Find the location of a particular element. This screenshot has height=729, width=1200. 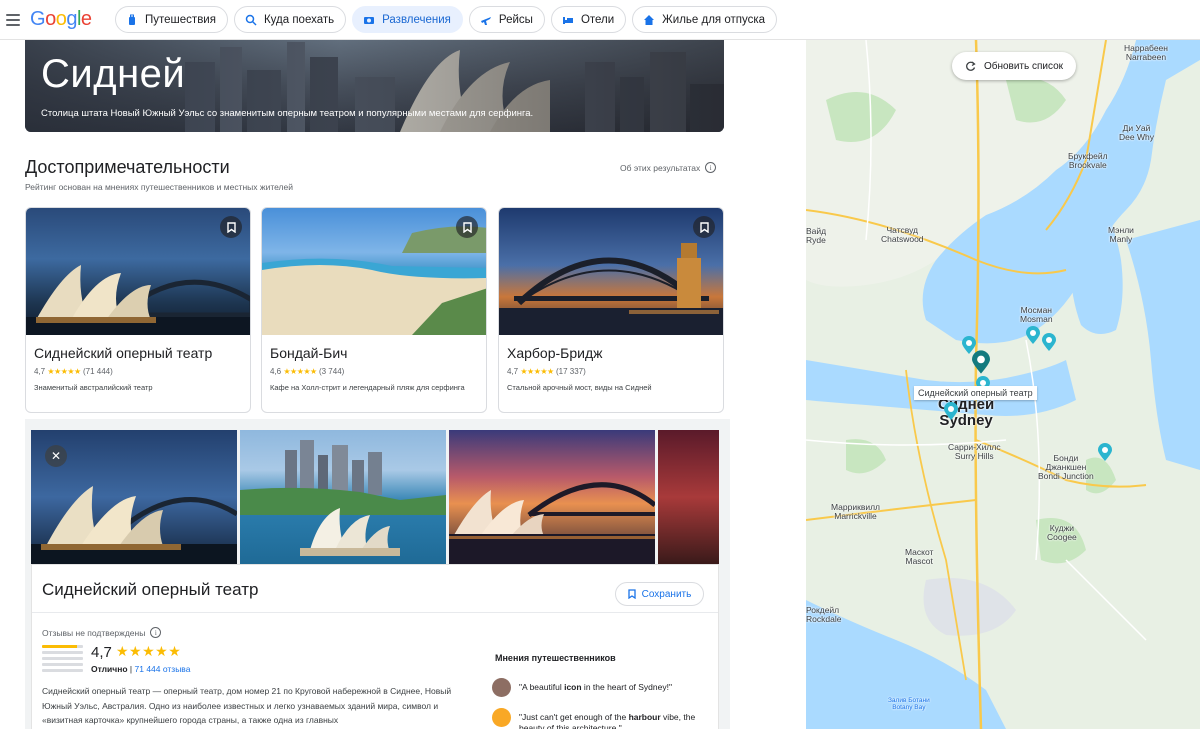

chip-explore: Куда поехать is located at coordinates (290, 19).